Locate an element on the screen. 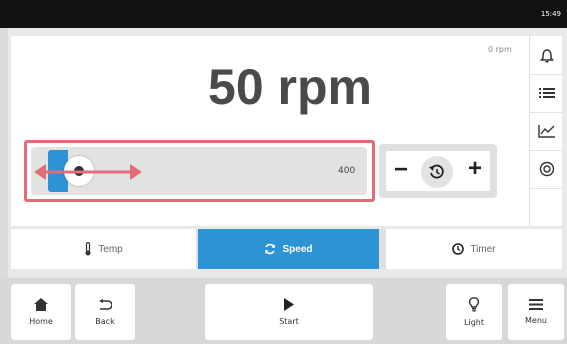  list-icon is located at coordinates (546, 93).